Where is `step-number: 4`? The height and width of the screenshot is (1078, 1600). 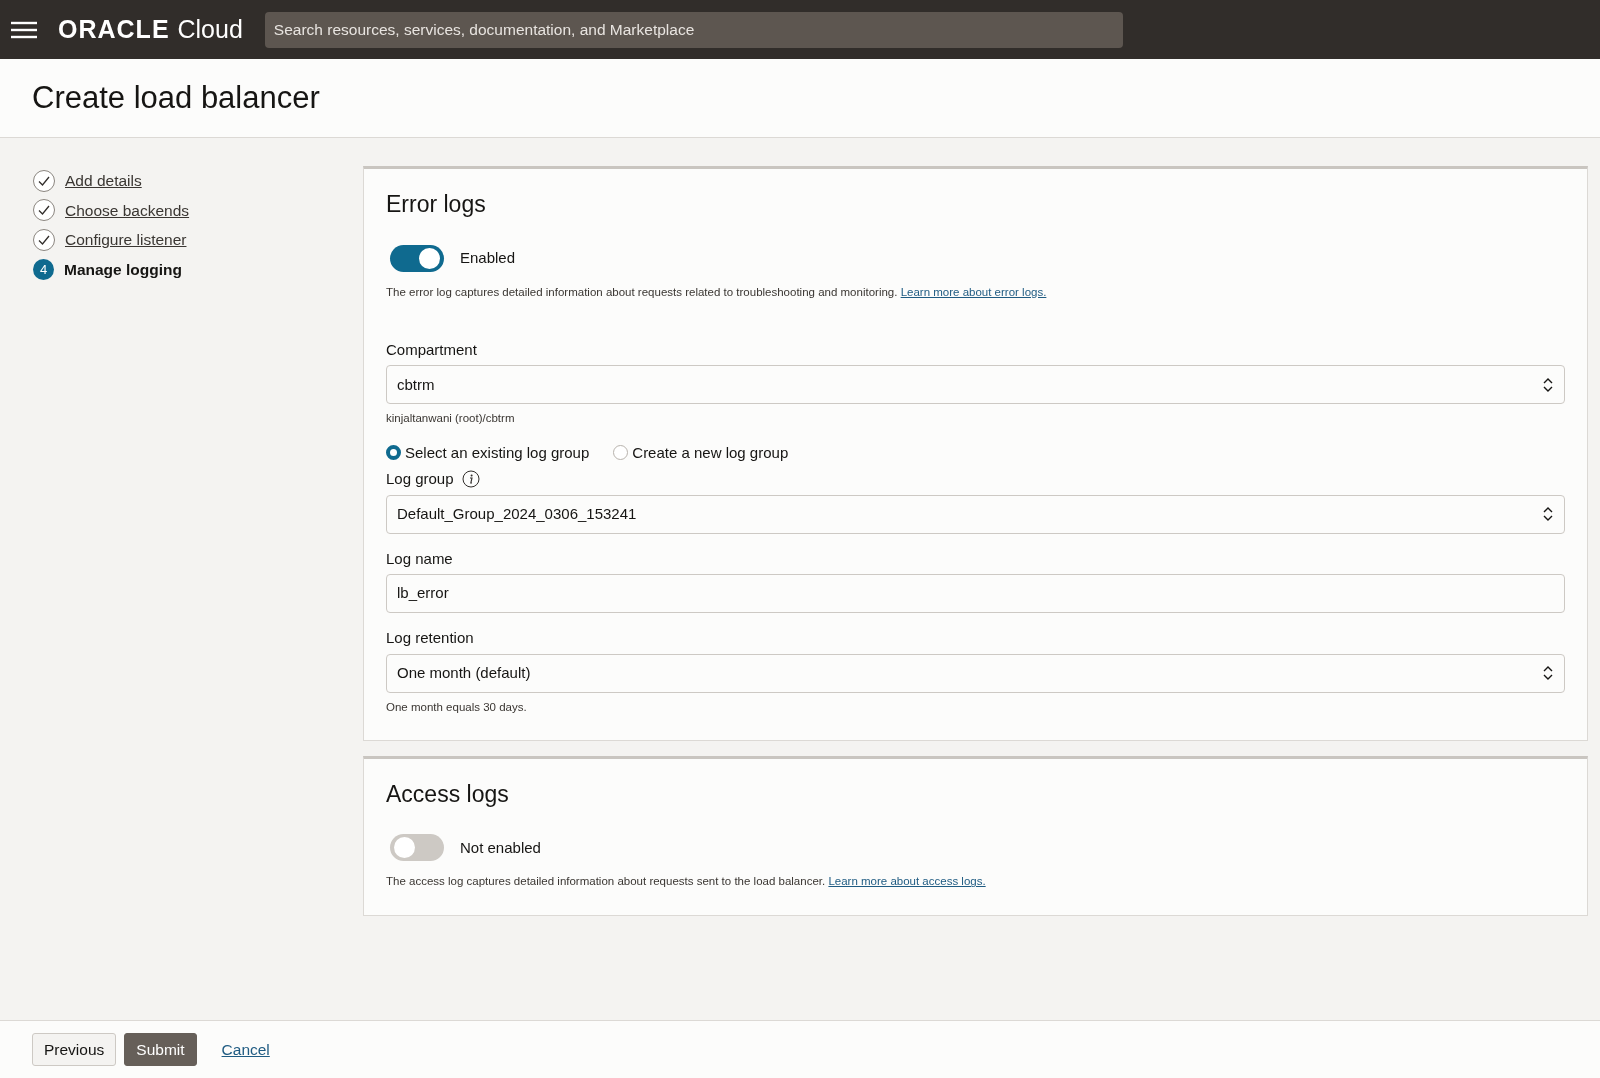 step-number: 4 is located at coordinates (43, 269).